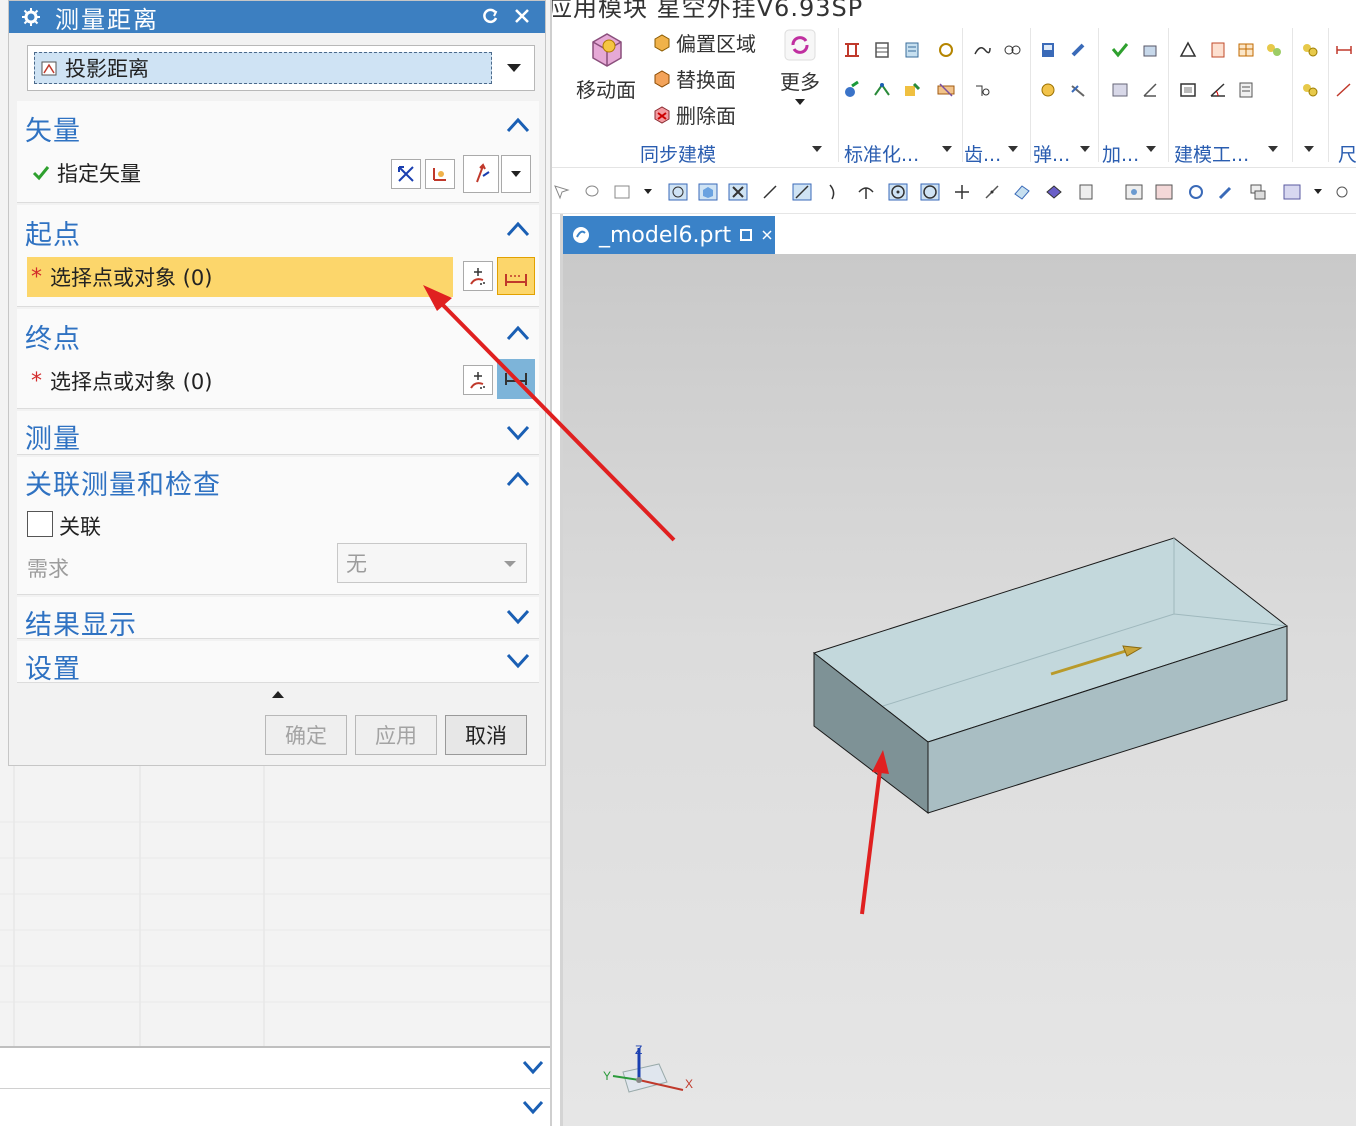 The image size is (1356, 1126). I want to click on collapse-dialog-icon, so click(278, 694).